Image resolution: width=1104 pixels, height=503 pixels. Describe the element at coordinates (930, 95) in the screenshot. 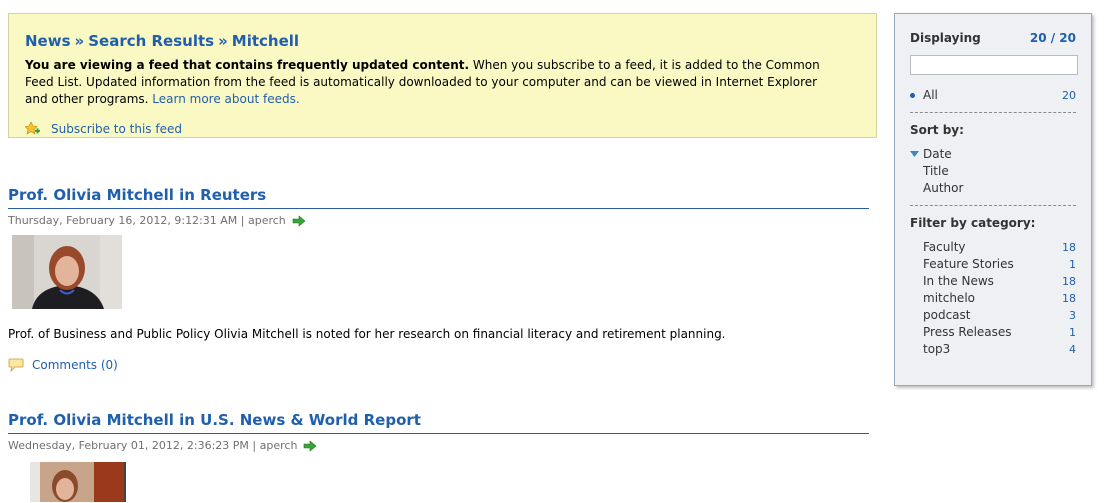

I see `filter-all-label: All` at that location.